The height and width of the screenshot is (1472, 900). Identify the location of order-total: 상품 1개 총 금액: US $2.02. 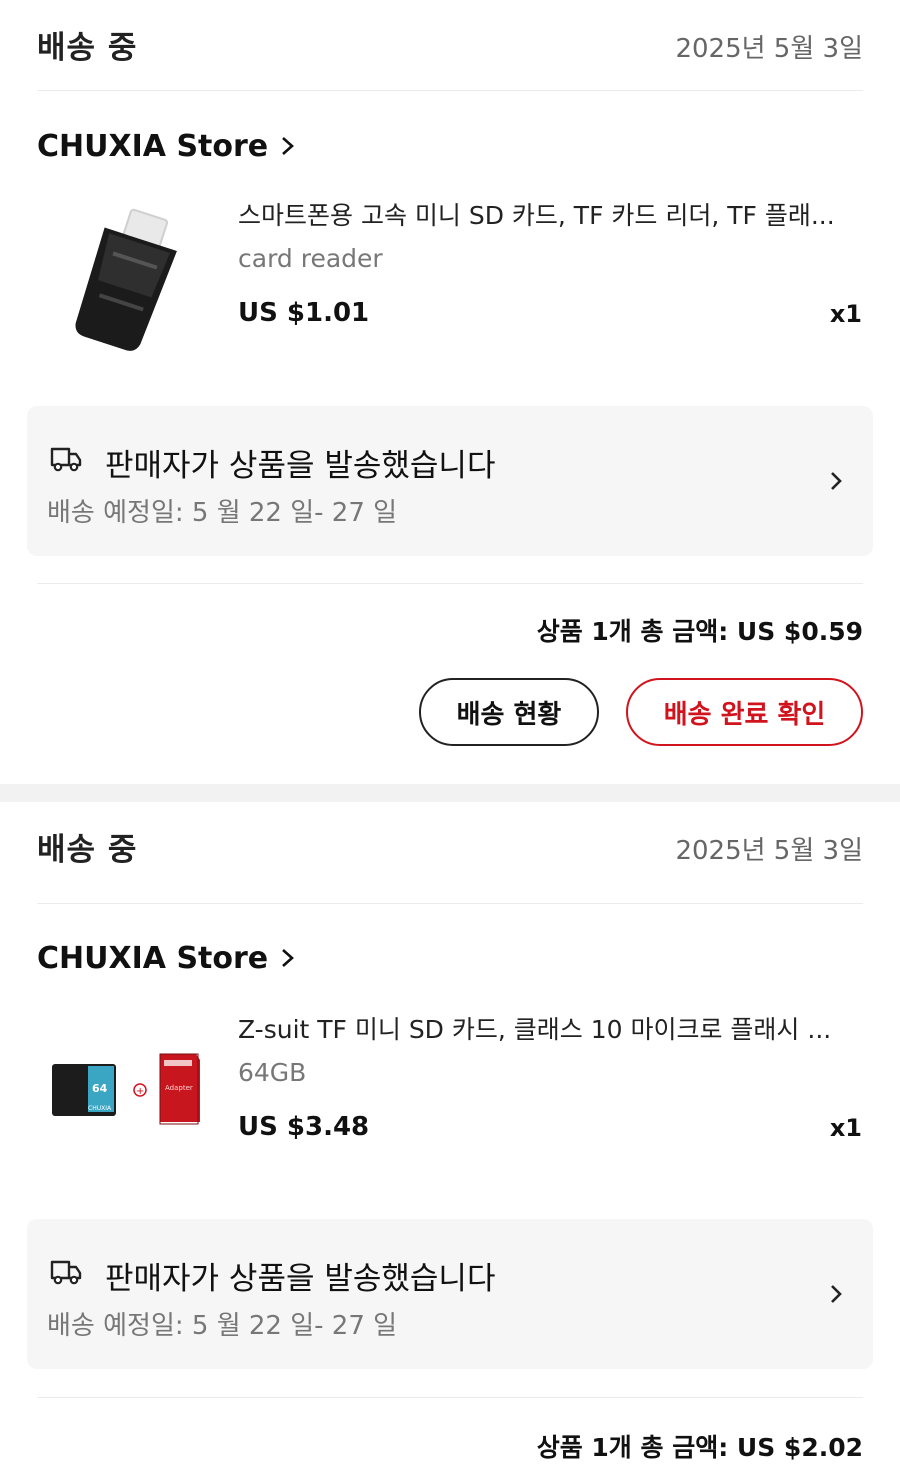
(699, 1447).